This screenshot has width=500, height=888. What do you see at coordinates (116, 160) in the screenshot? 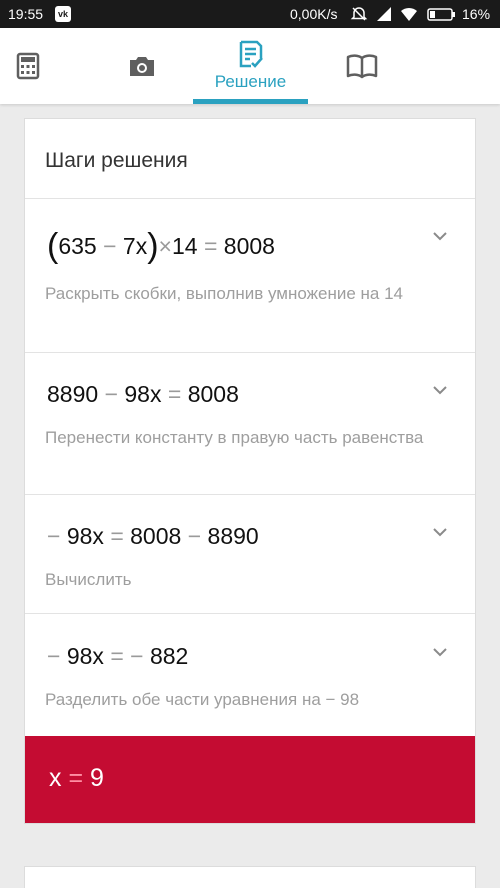
I see `card-title: Шаги решения` at bounding box center [116, 160].